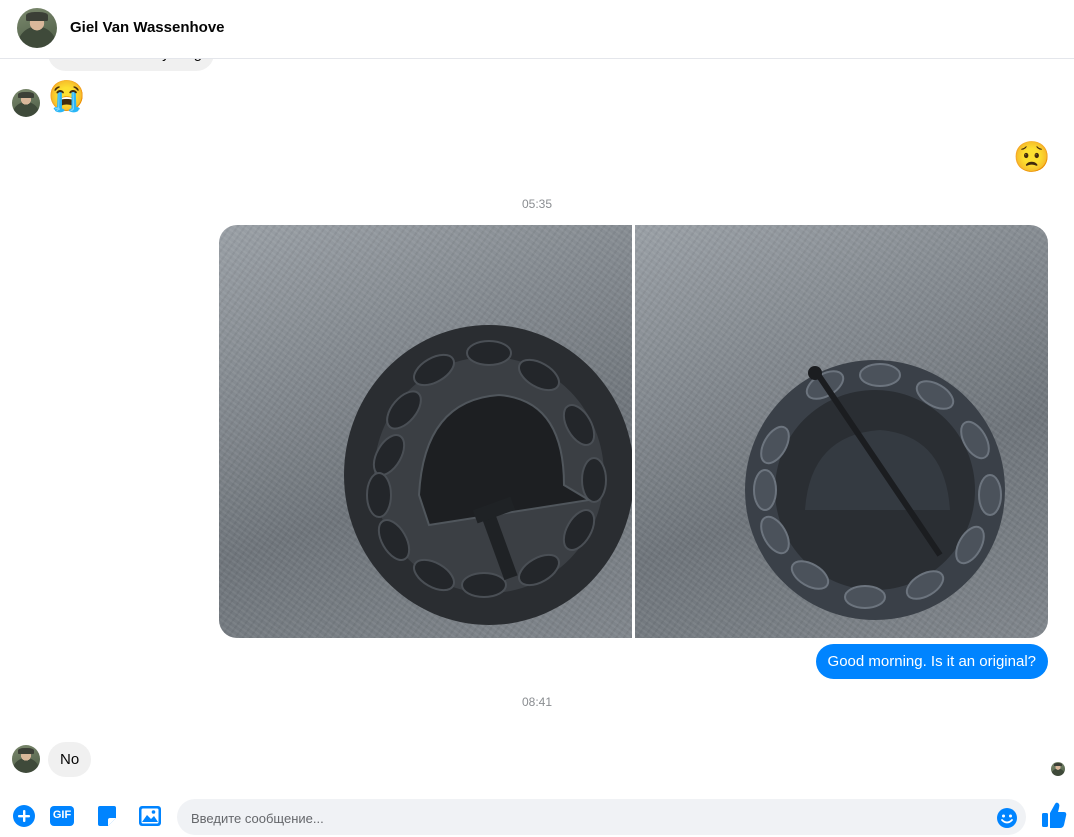  I want to click on timestamp: 05:35, so click(537, 204).